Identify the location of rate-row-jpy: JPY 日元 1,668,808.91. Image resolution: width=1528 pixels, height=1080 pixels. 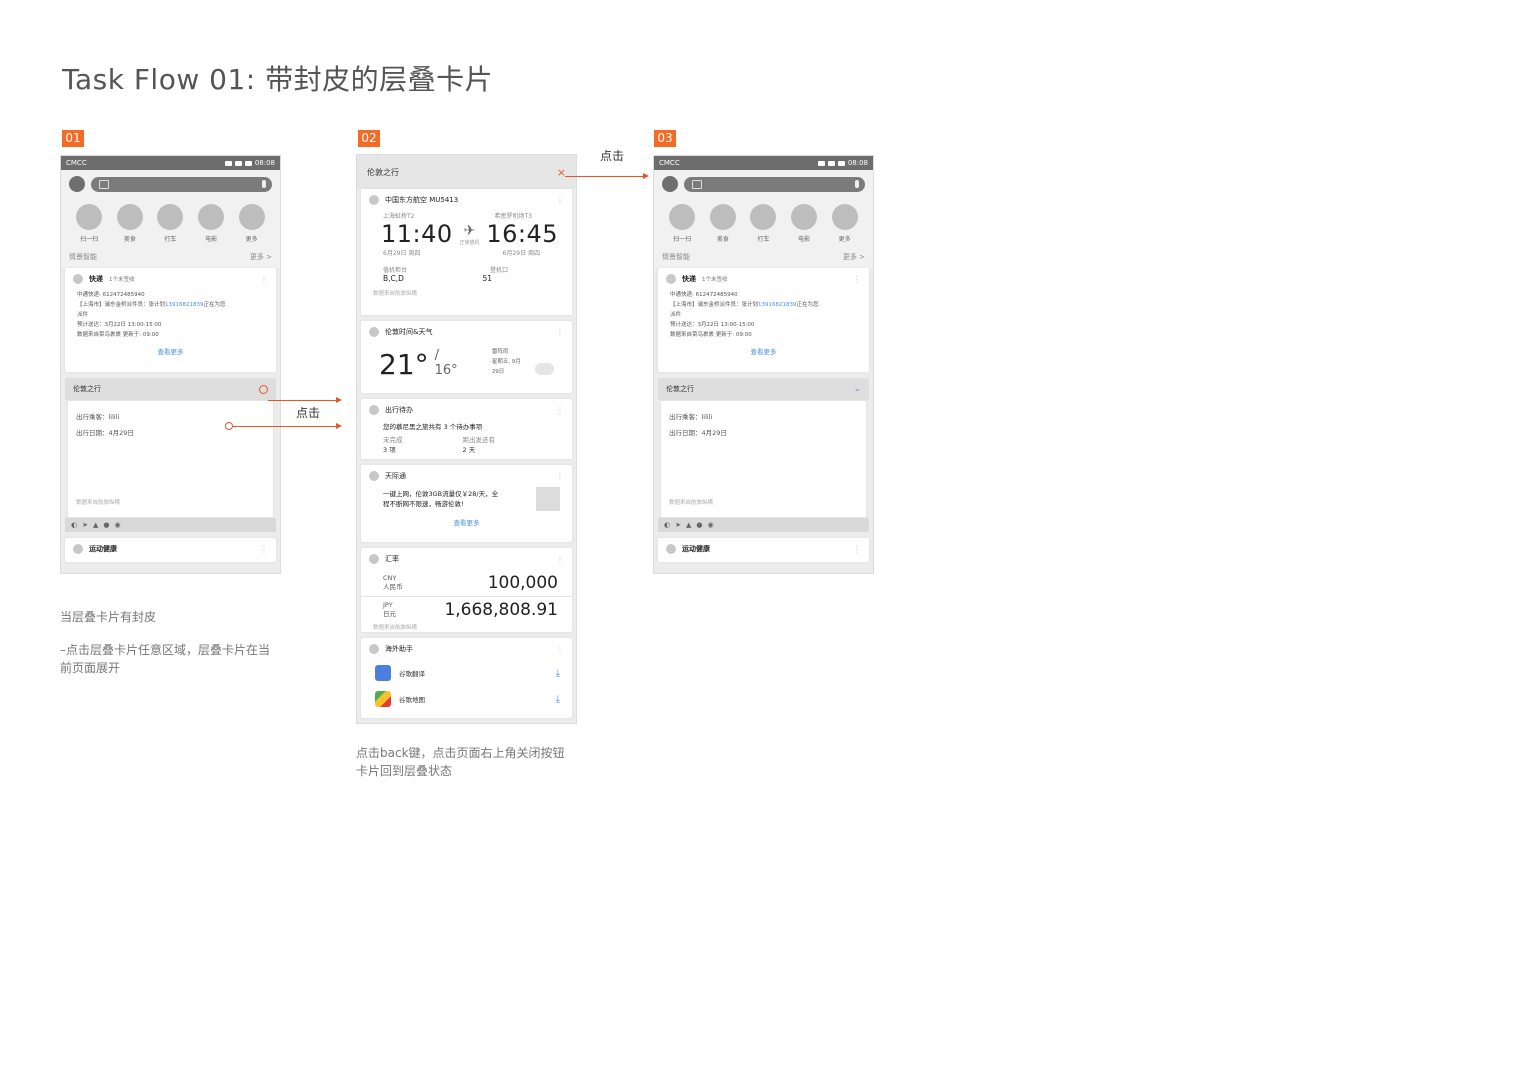
(466, 610).